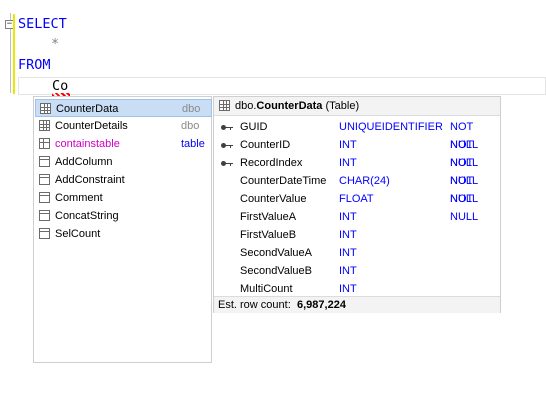  What do you see at coordinates (391, 127) in the screenshot?
I see `column-type: UNIQUEIDENTIFIER` at bounding box center [391, 127].